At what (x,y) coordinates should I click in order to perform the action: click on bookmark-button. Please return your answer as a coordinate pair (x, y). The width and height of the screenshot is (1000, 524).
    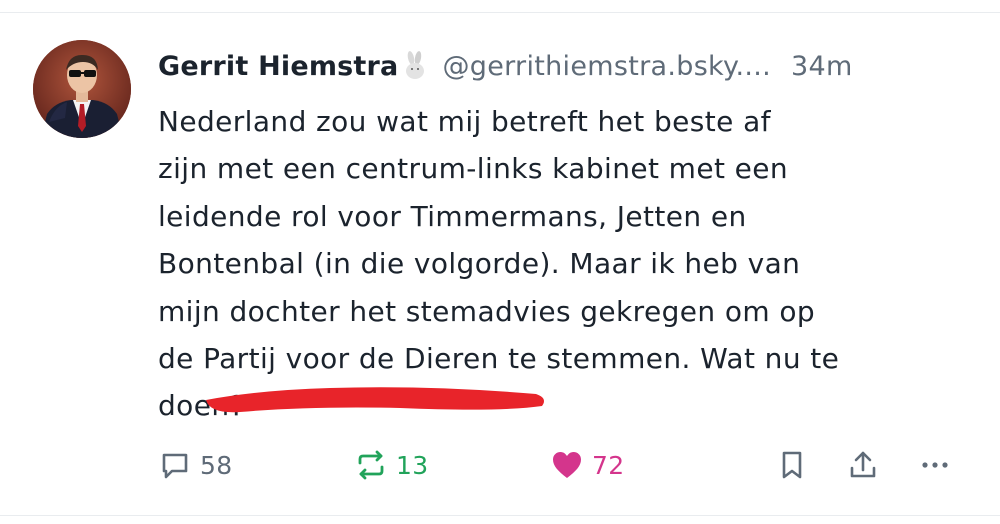
    Looking at the image, I should click on (792, 465).